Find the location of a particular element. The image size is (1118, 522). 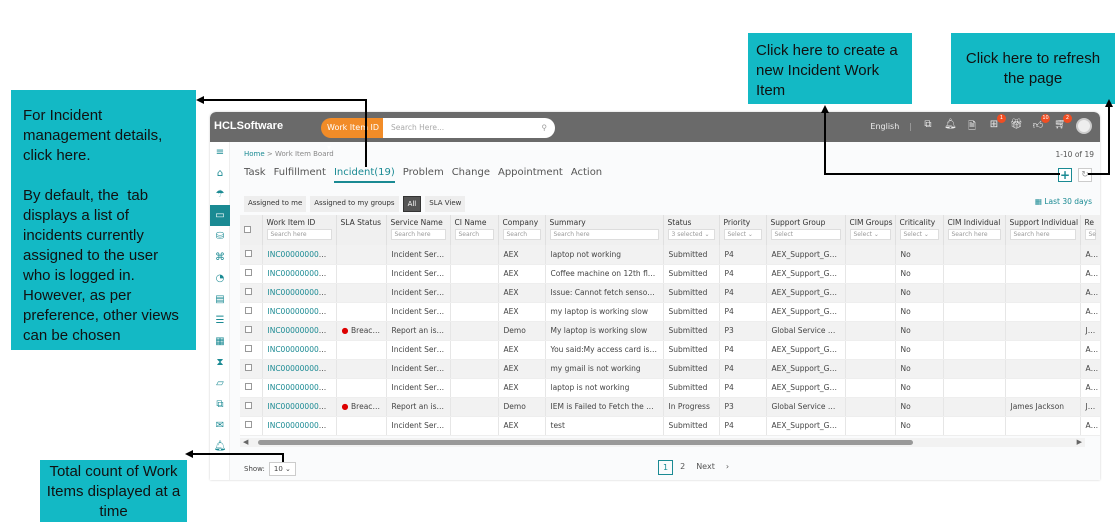

bell-icon: 🔔︎ is located at coordinates (950, 126).